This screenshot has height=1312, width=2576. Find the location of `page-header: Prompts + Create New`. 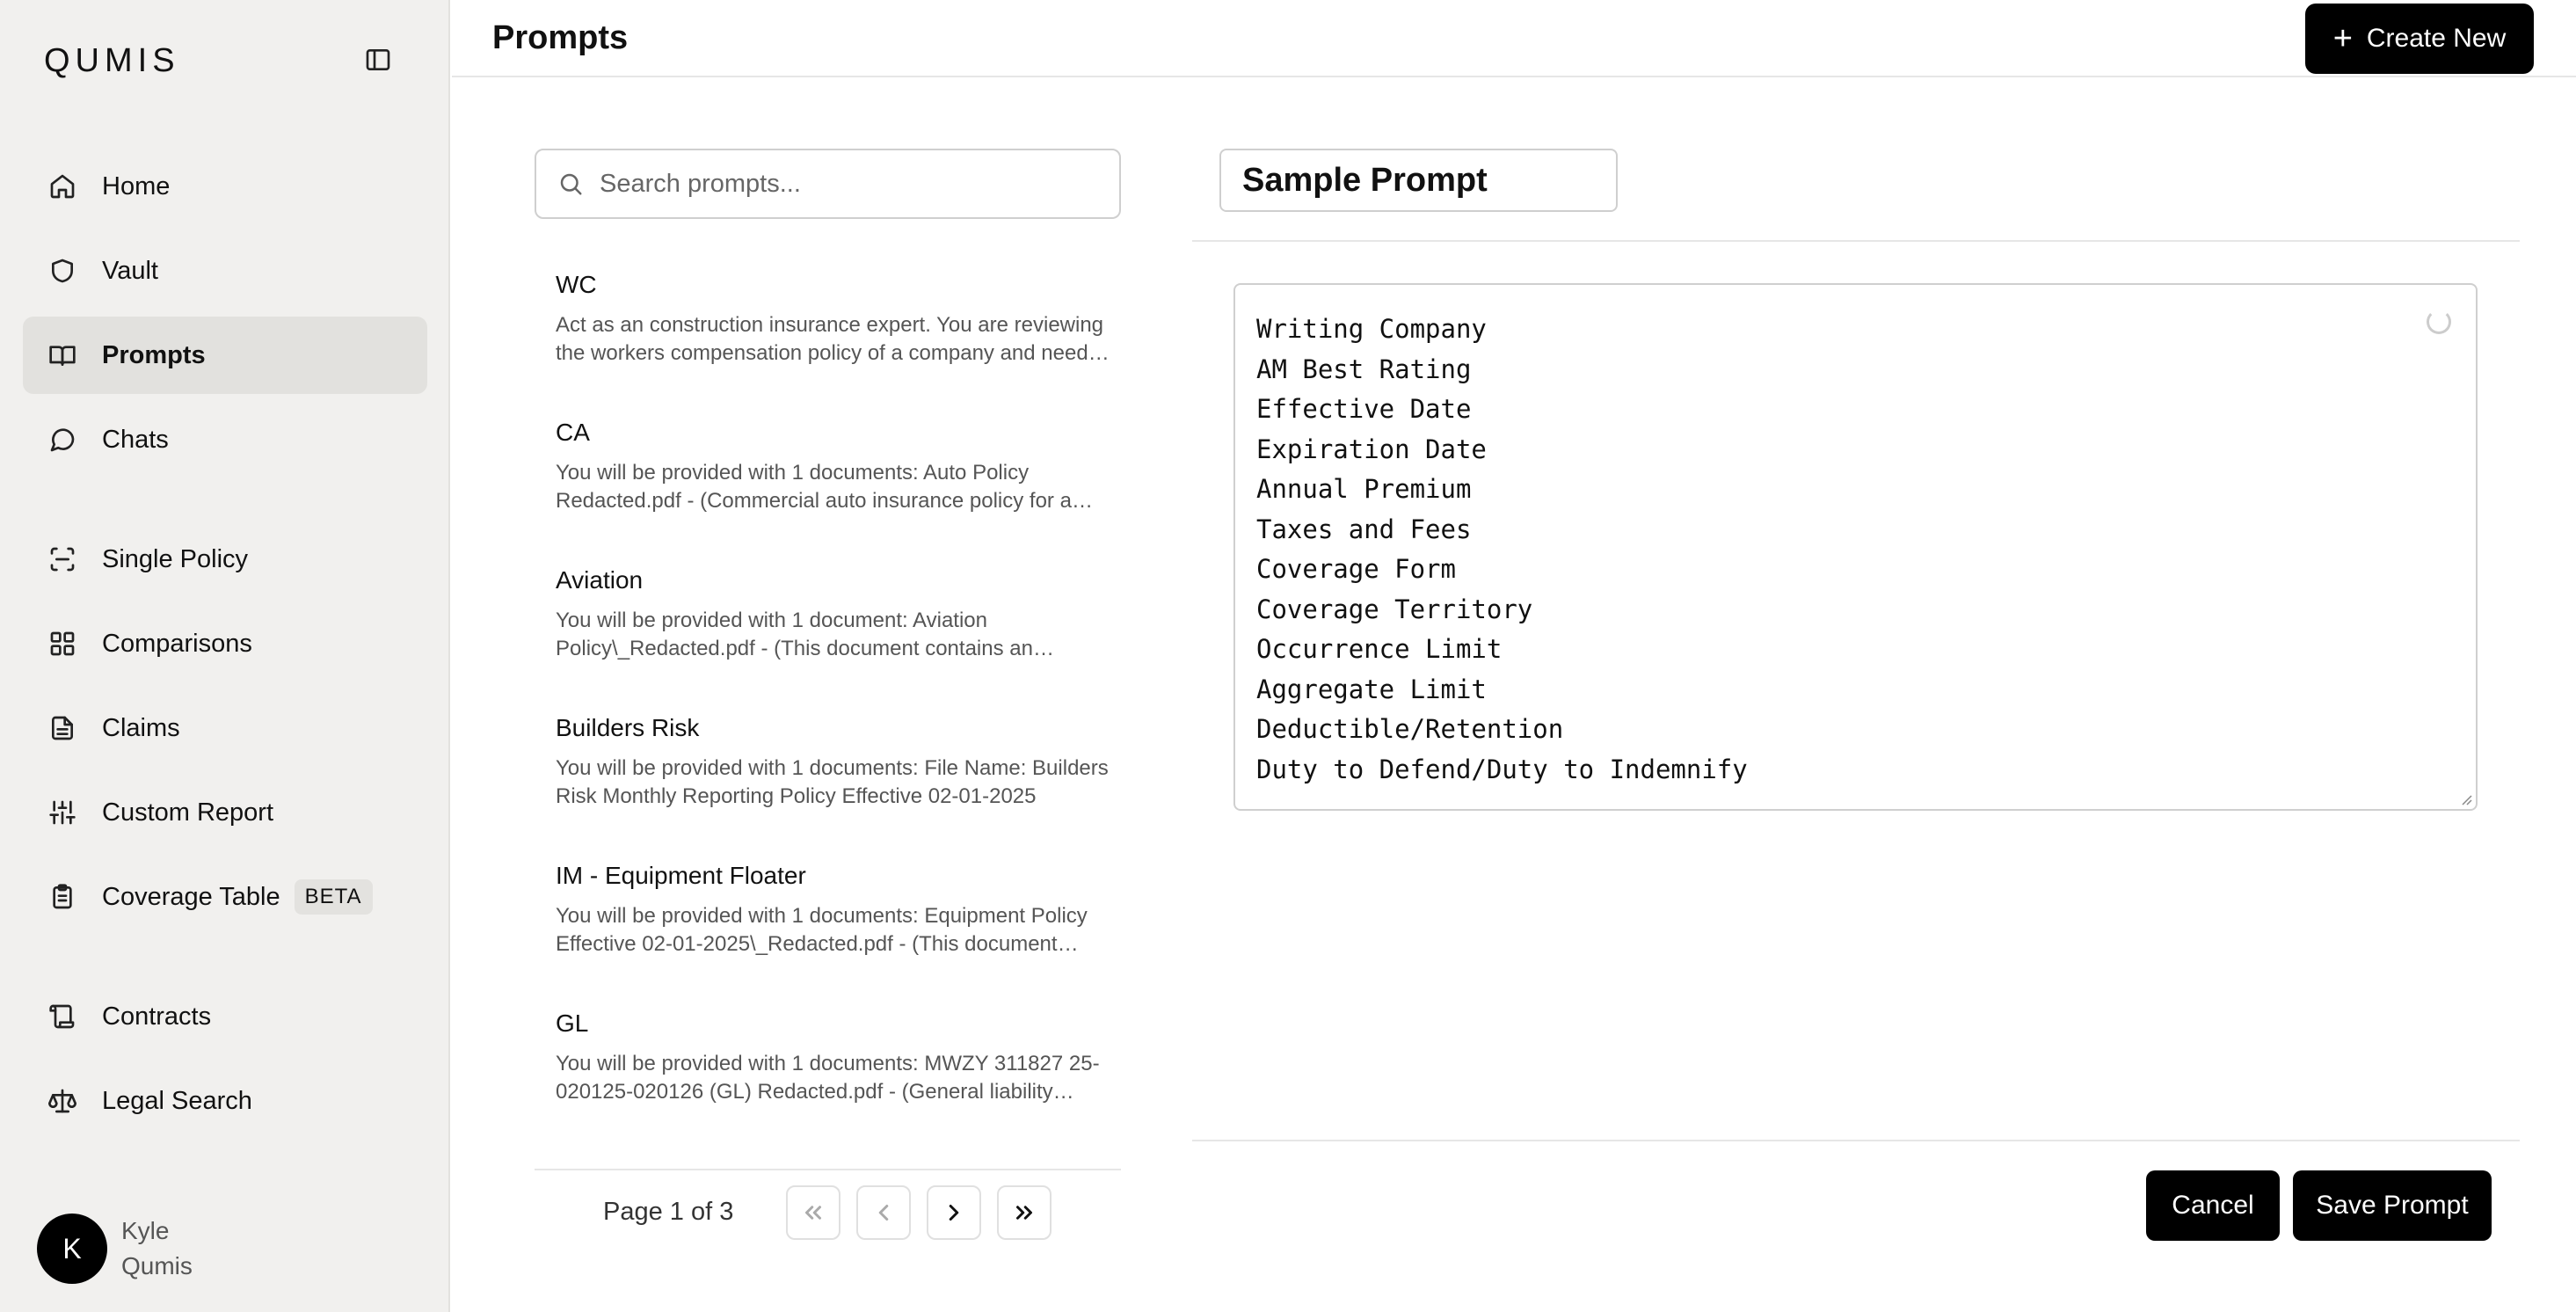

page-header: Prompts + Create New is located at coordinates (1514, 38).